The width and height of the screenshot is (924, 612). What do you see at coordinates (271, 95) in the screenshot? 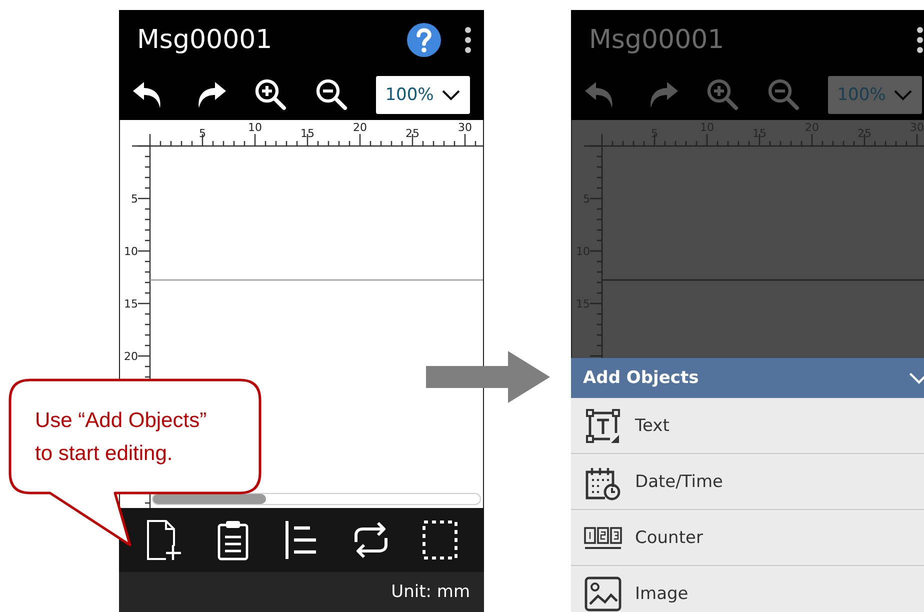
I see `zoom-in-icon` at bounding box center [271, 95].